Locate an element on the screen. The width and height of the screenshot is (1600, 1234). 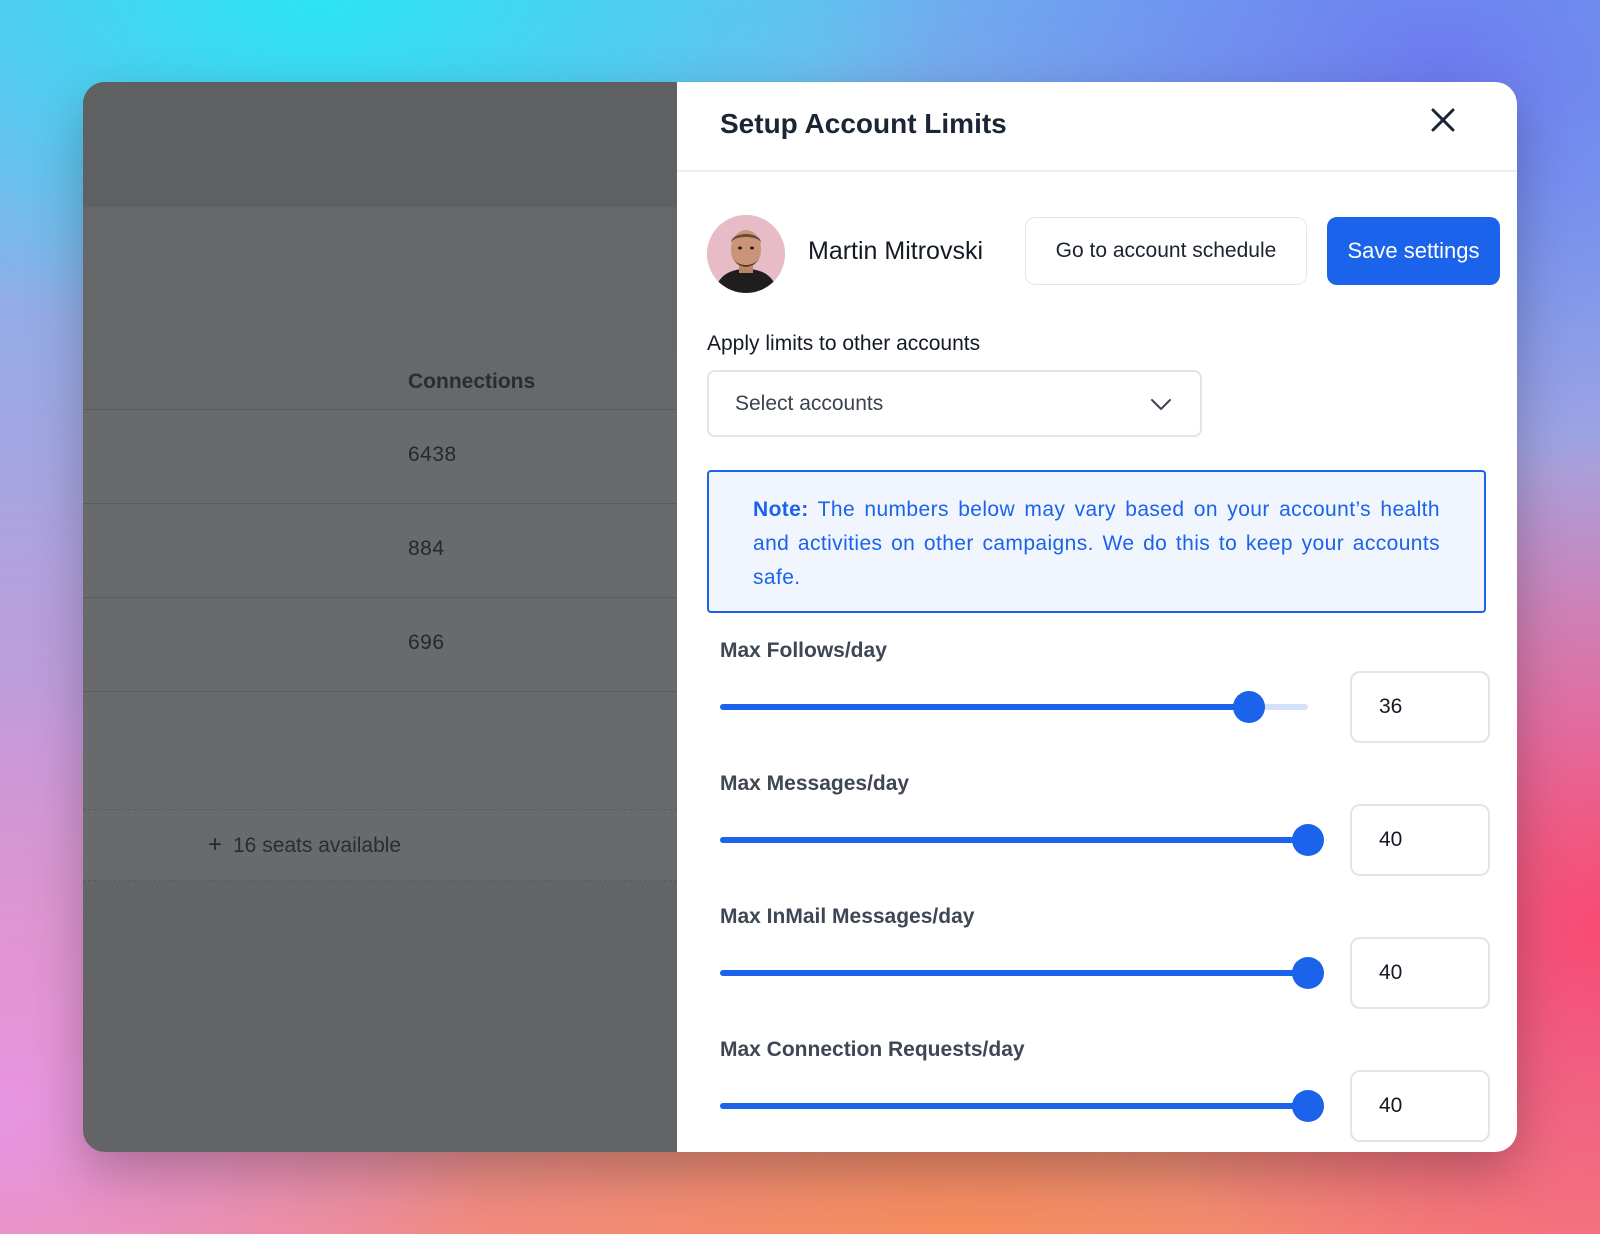
limit-connection-requests: Max Connection Requests/day is located at coordinates (1105, 1095).